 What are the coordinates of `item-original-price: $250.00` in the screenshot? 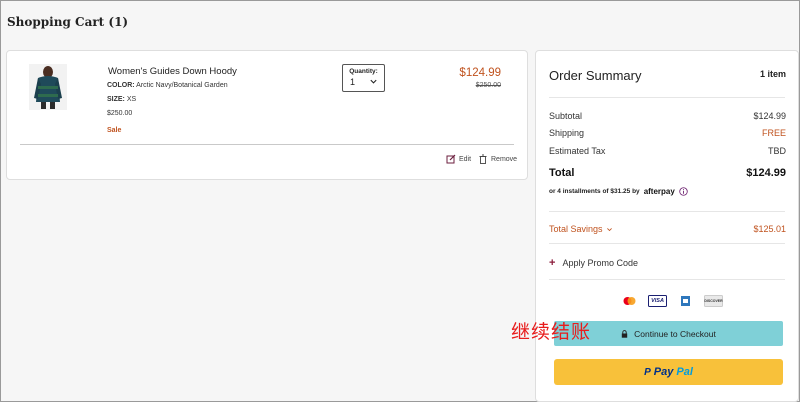 It's located at (488, 85).